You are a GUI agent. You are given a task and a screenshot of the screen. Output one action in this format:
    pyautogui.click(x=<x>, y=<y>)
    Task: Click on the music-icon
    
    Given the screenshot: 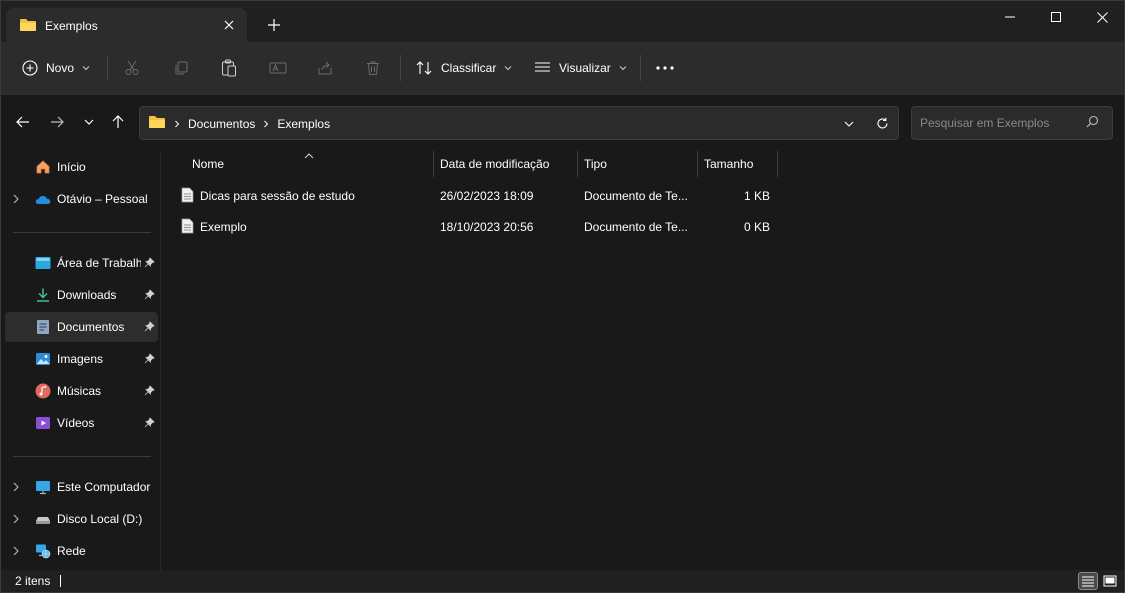 What is the action you would take?
    pyautogui.click(x=43, y=391)
    